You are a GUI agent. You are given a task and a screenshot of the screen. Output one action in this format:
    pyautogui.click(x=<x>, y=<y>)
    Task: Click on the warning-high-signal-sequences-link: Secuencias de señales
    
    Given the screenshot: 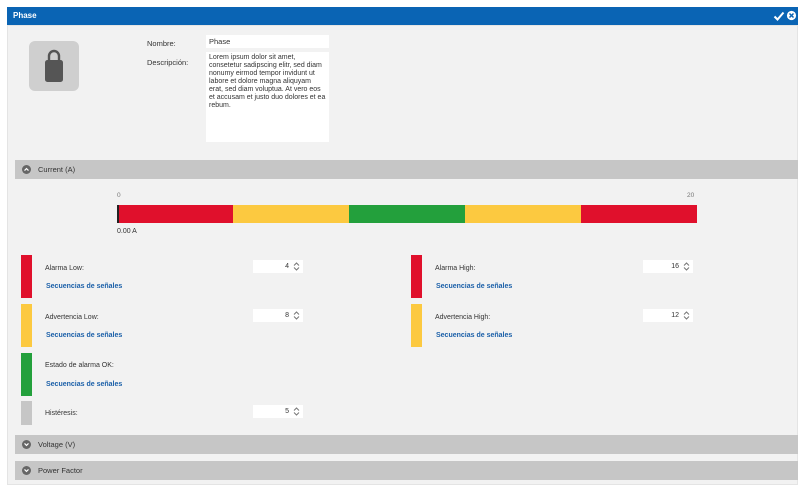 What is the action you would take?
    pyautogui.click(x=474, y=335)
    